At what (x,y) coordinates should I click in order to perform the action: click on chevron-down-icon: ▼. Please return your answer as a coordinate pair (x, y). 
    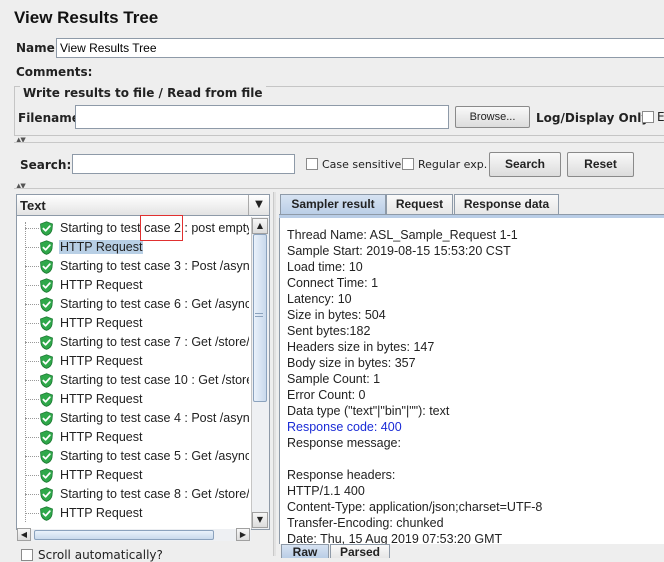
    Looking at the image, I should click on (258, 205).